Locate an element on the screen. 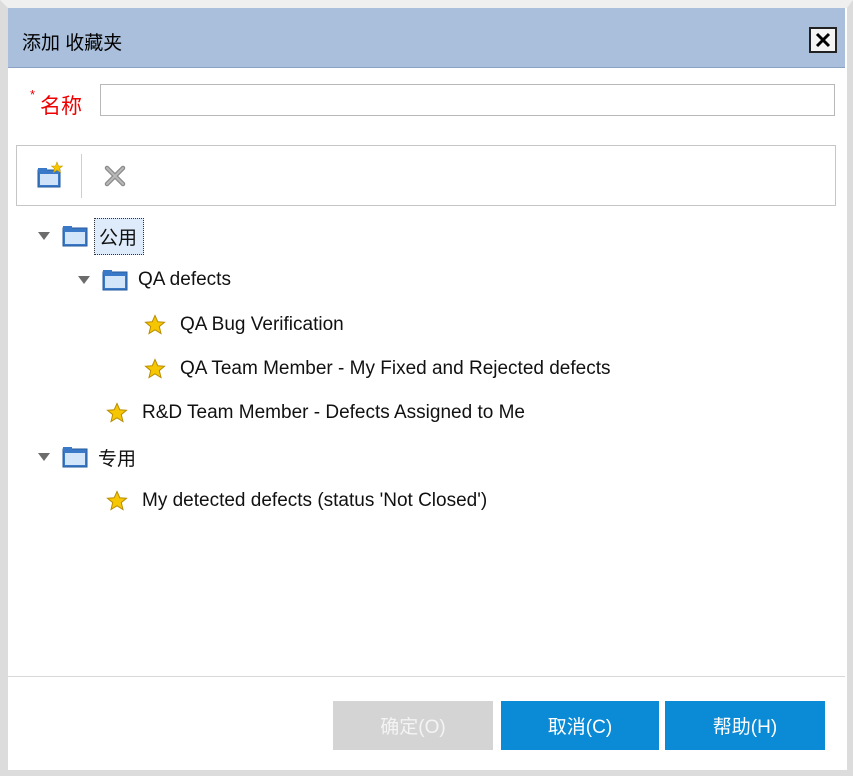  delete-icon is located at coordinates (115, 176).